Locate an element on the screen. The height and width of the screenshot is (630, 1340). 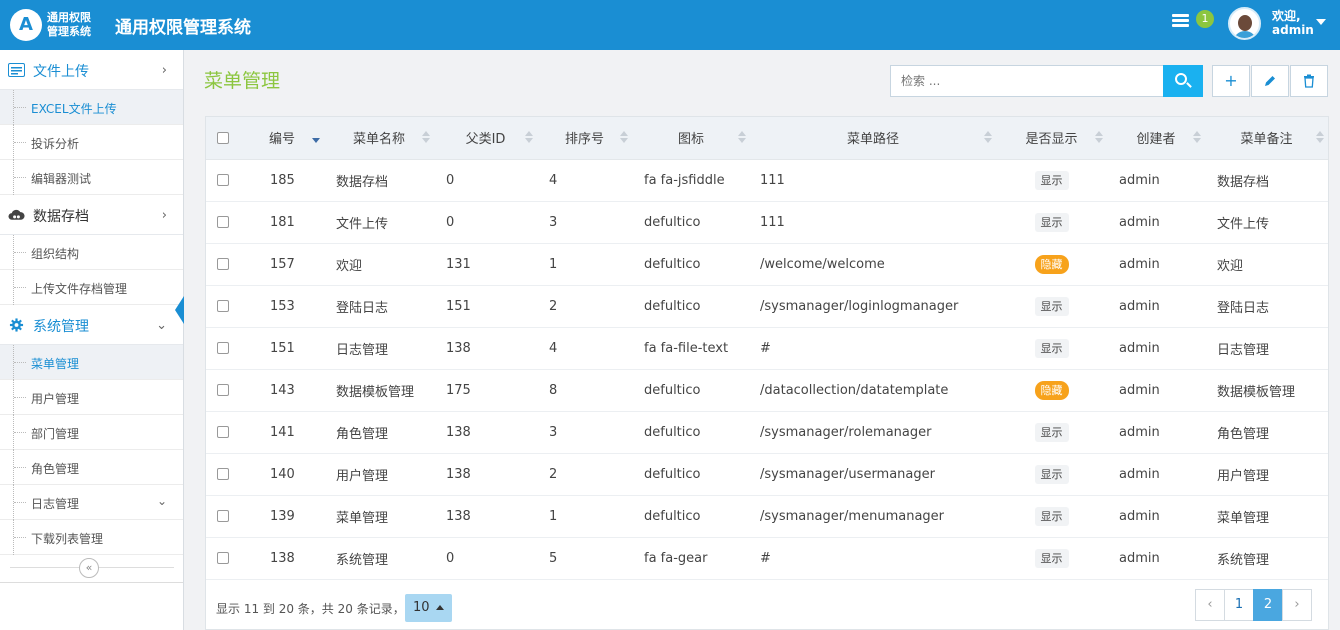
sidebar-item-role-management: 角色管理 is located at coordinates (91, 467).